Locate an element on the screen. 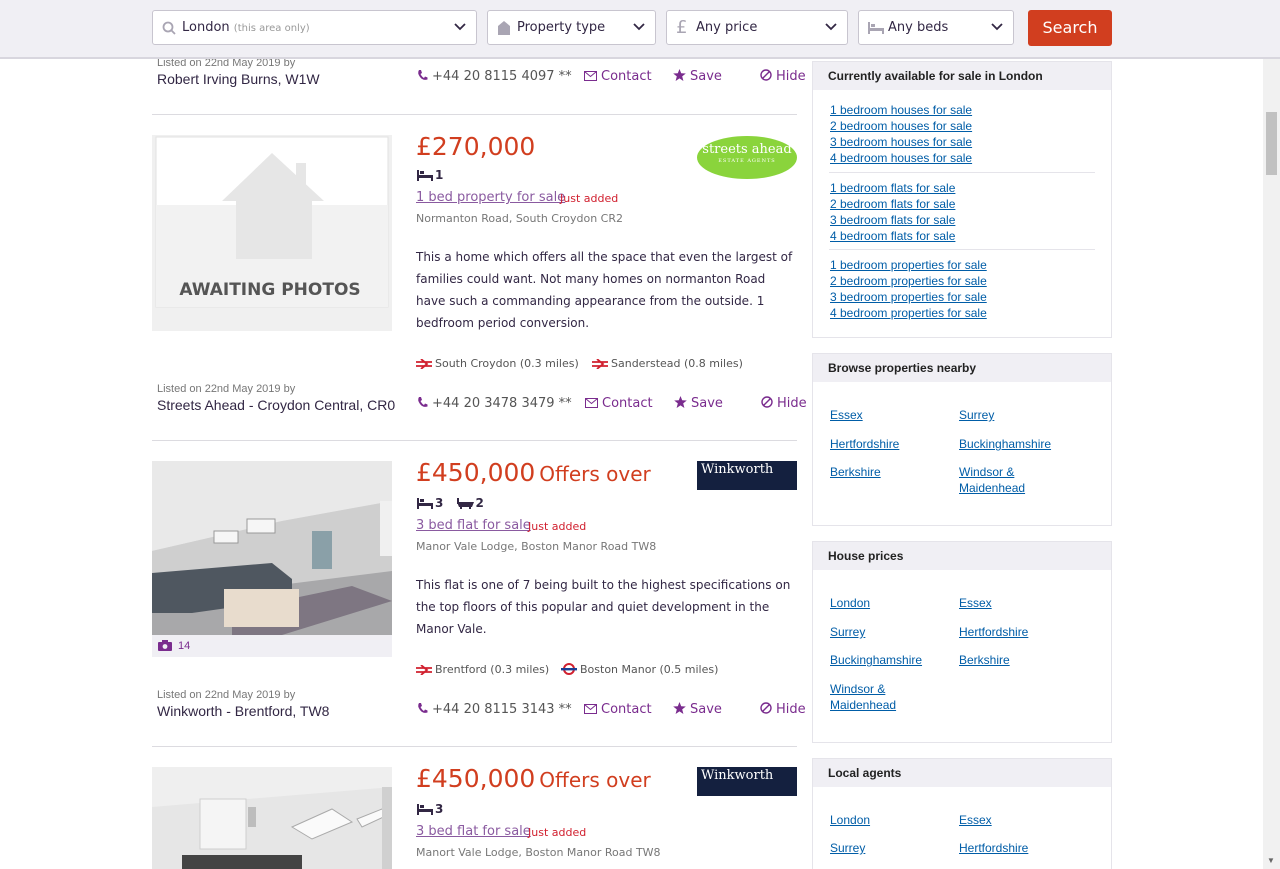 This screenshot has width=1280, height=869. star-icon is located at coordinates (679, 75).